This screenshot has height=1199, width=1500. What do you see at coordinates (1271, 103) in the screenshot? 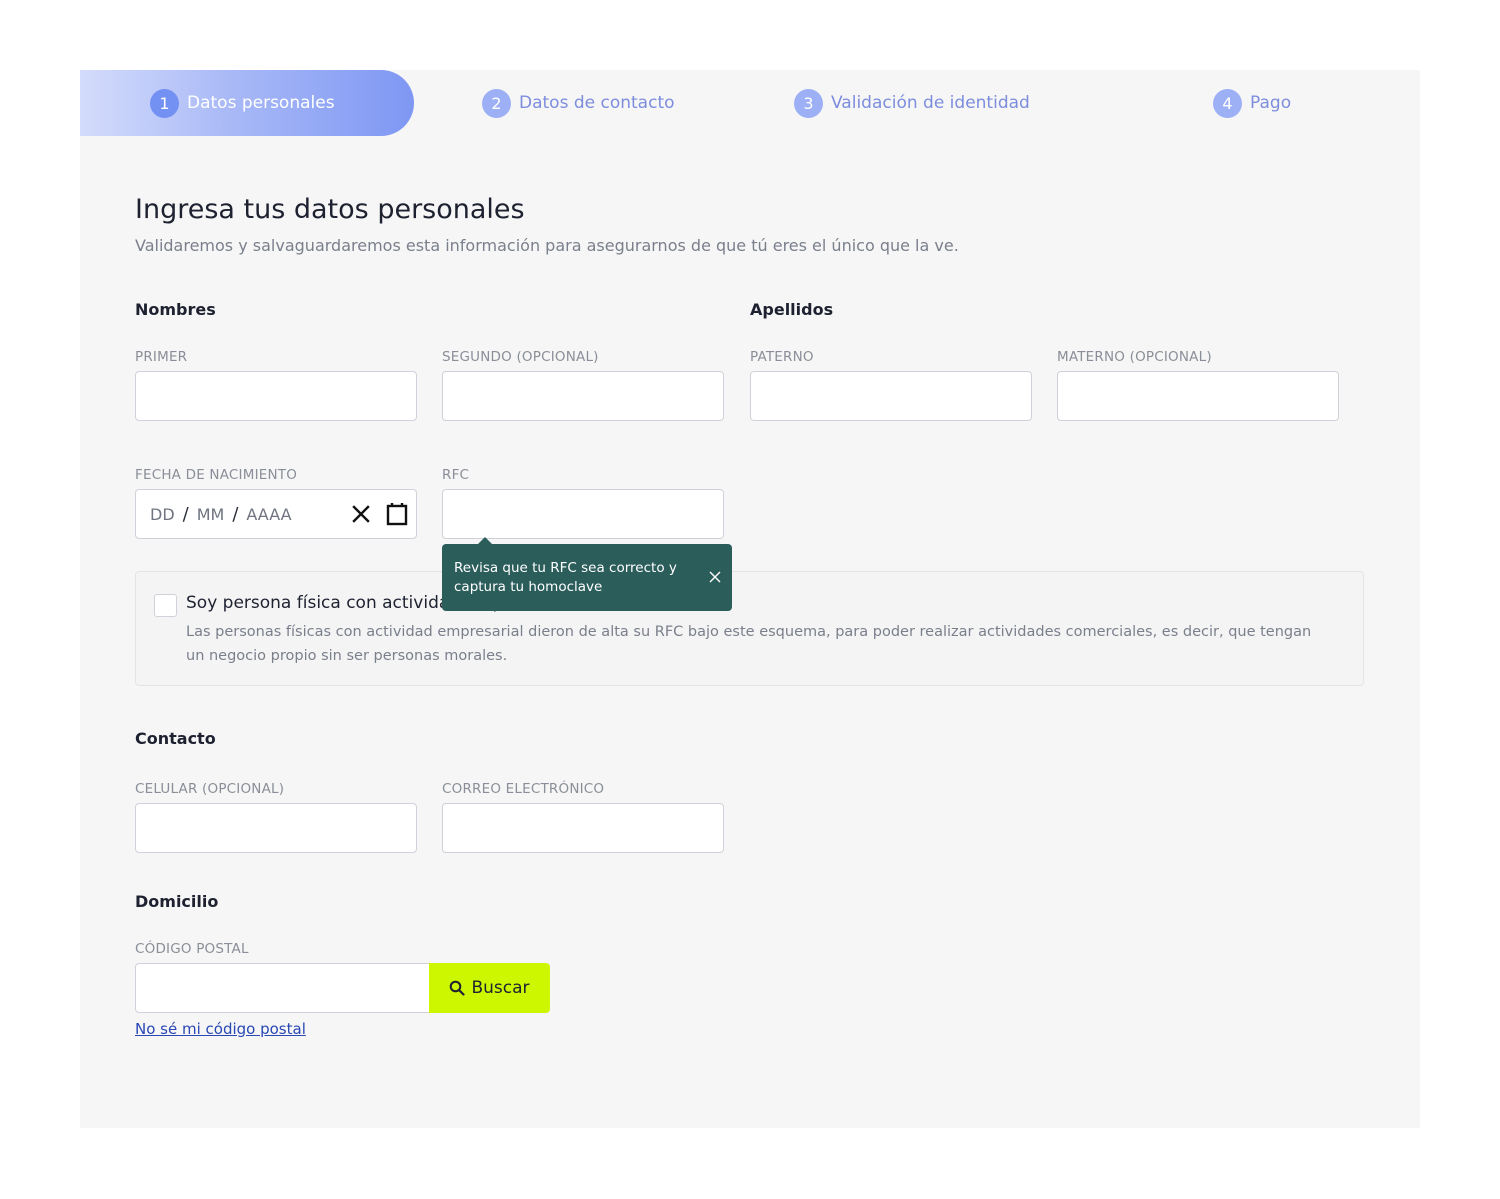
I see `step-label: Pago` at bounding box center [1271, 103].